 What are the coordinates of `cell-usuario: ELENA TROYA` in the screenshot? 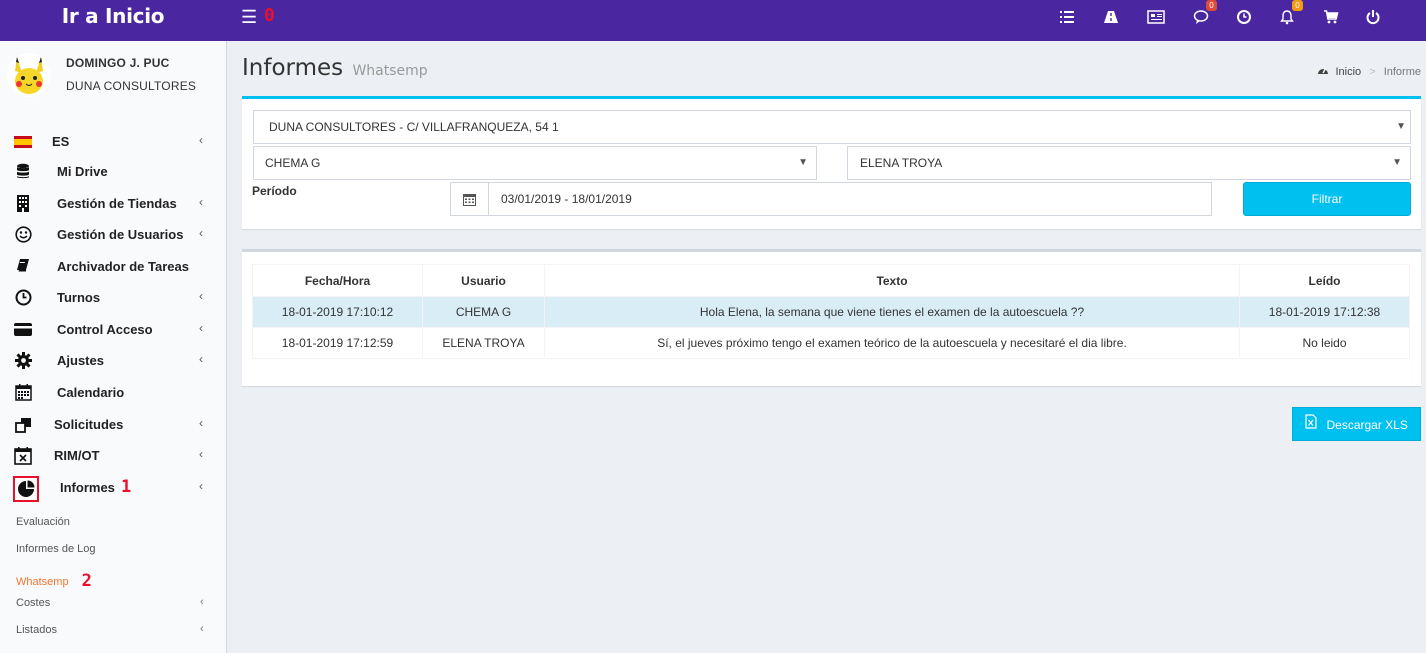 It's located at (483, 343).